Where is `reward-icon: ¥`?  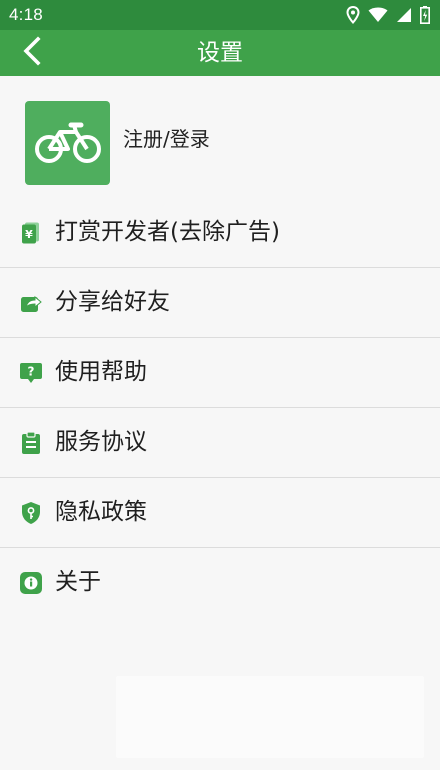
reward-icon: ¥ is located at coordinates (31, 233).